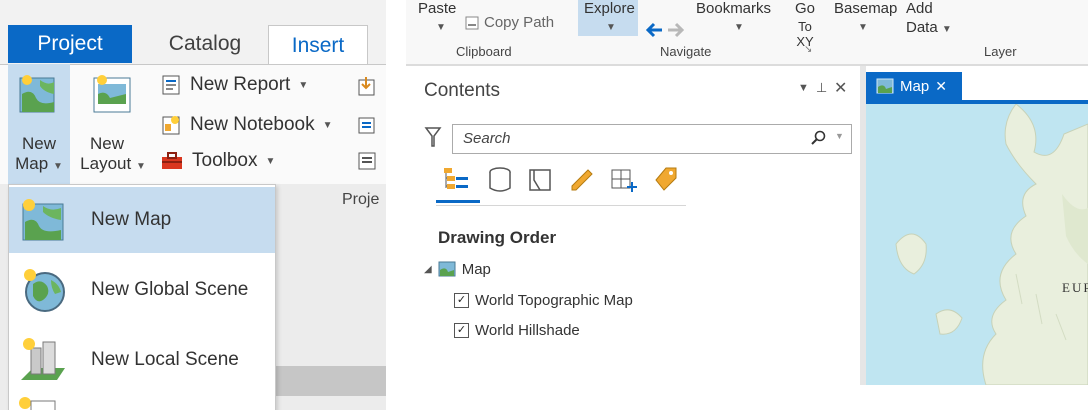 This screenshot has height=410, width=1088. What do you see at coordinates (991, 244) in the screenshot?
I see `europe-map-graphic` at bounding box center [991, 244].